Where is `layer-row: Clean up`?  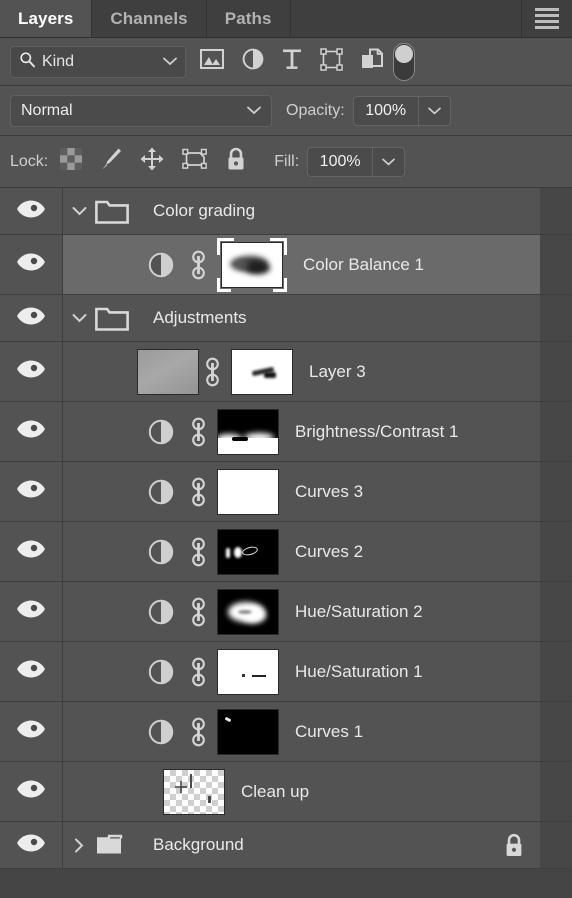
layer-row: Clean up is located at coordinates (286, 792).